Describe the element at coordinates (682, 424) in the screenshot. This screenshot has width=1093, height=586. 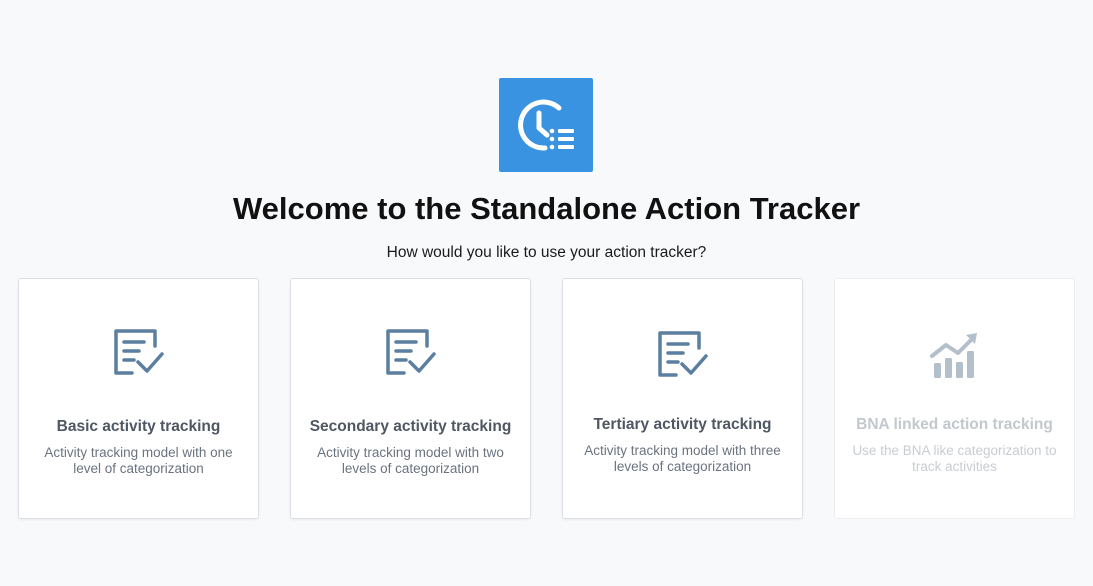
I see `option-title: Tertiary activity tracking` at that location.